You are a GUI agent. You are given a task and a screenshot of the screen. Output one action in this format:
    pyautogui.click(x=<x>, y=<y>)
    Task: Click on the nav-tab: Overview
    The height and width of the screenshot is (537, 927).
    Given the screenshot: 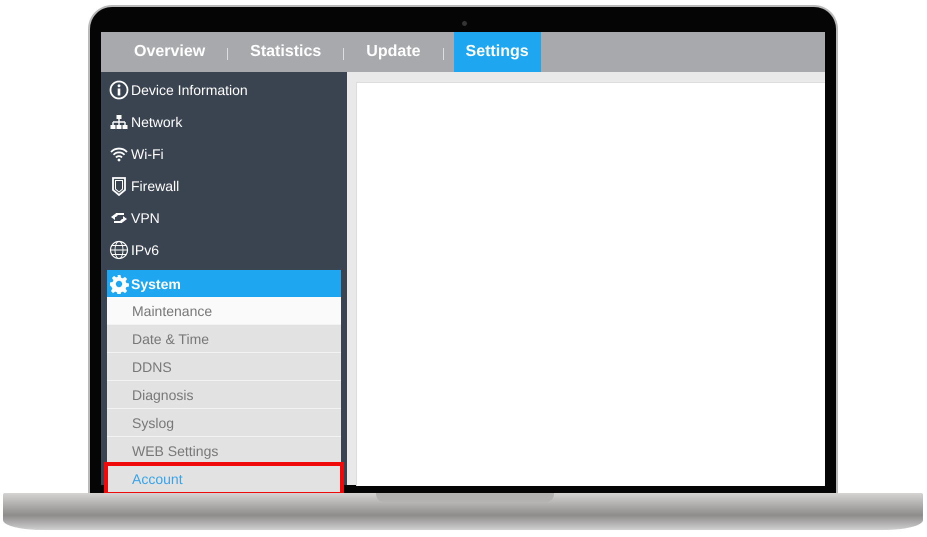 What is the action you would take?
    pyautogui.click(x=170, y=52)
    